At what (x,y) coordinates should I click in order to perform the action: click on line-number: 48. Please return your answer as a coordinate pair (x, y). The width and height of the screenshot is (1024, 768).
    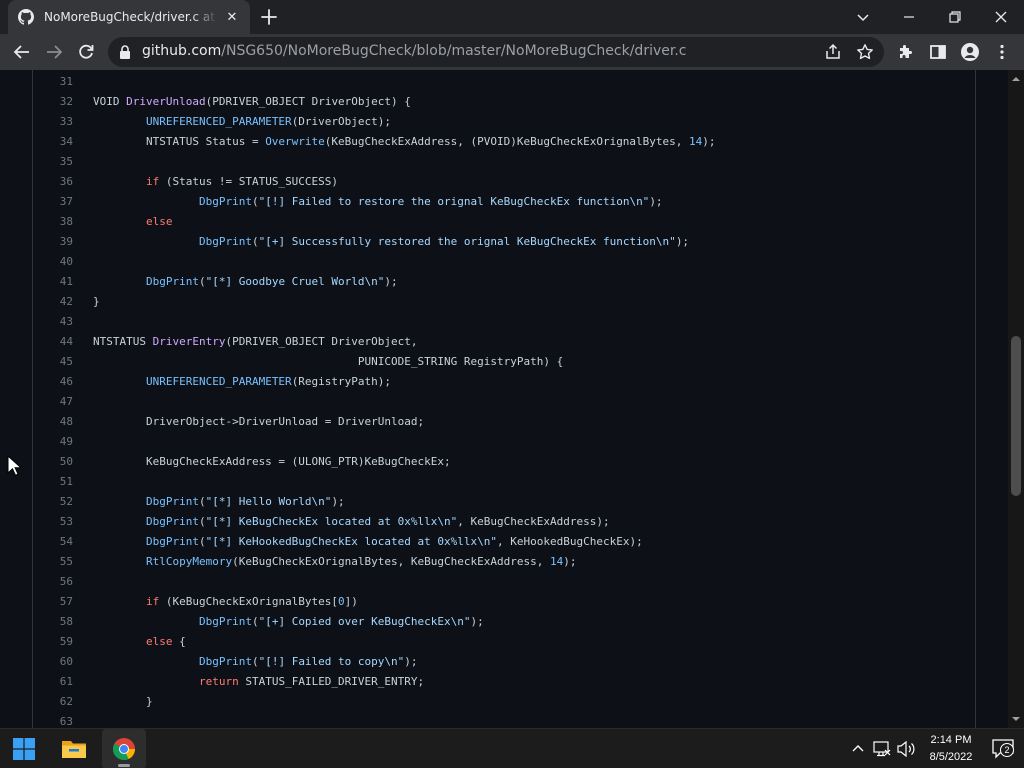
    Looking at the image, I should click on (53, 422).